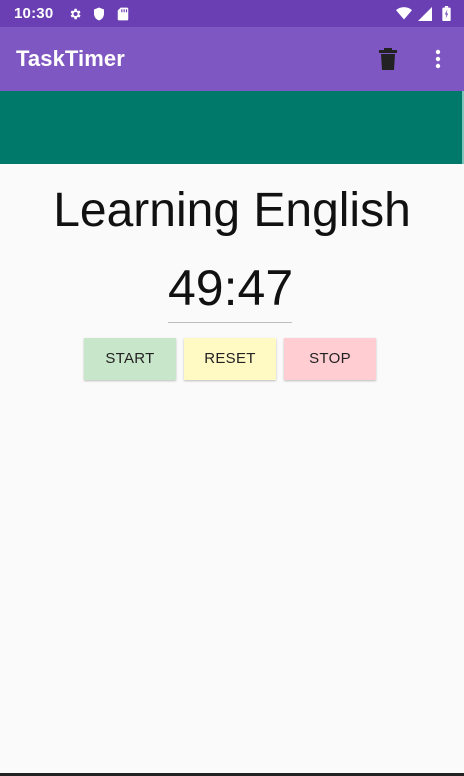  I want to click on sd-card-icon, so click(123, 14).